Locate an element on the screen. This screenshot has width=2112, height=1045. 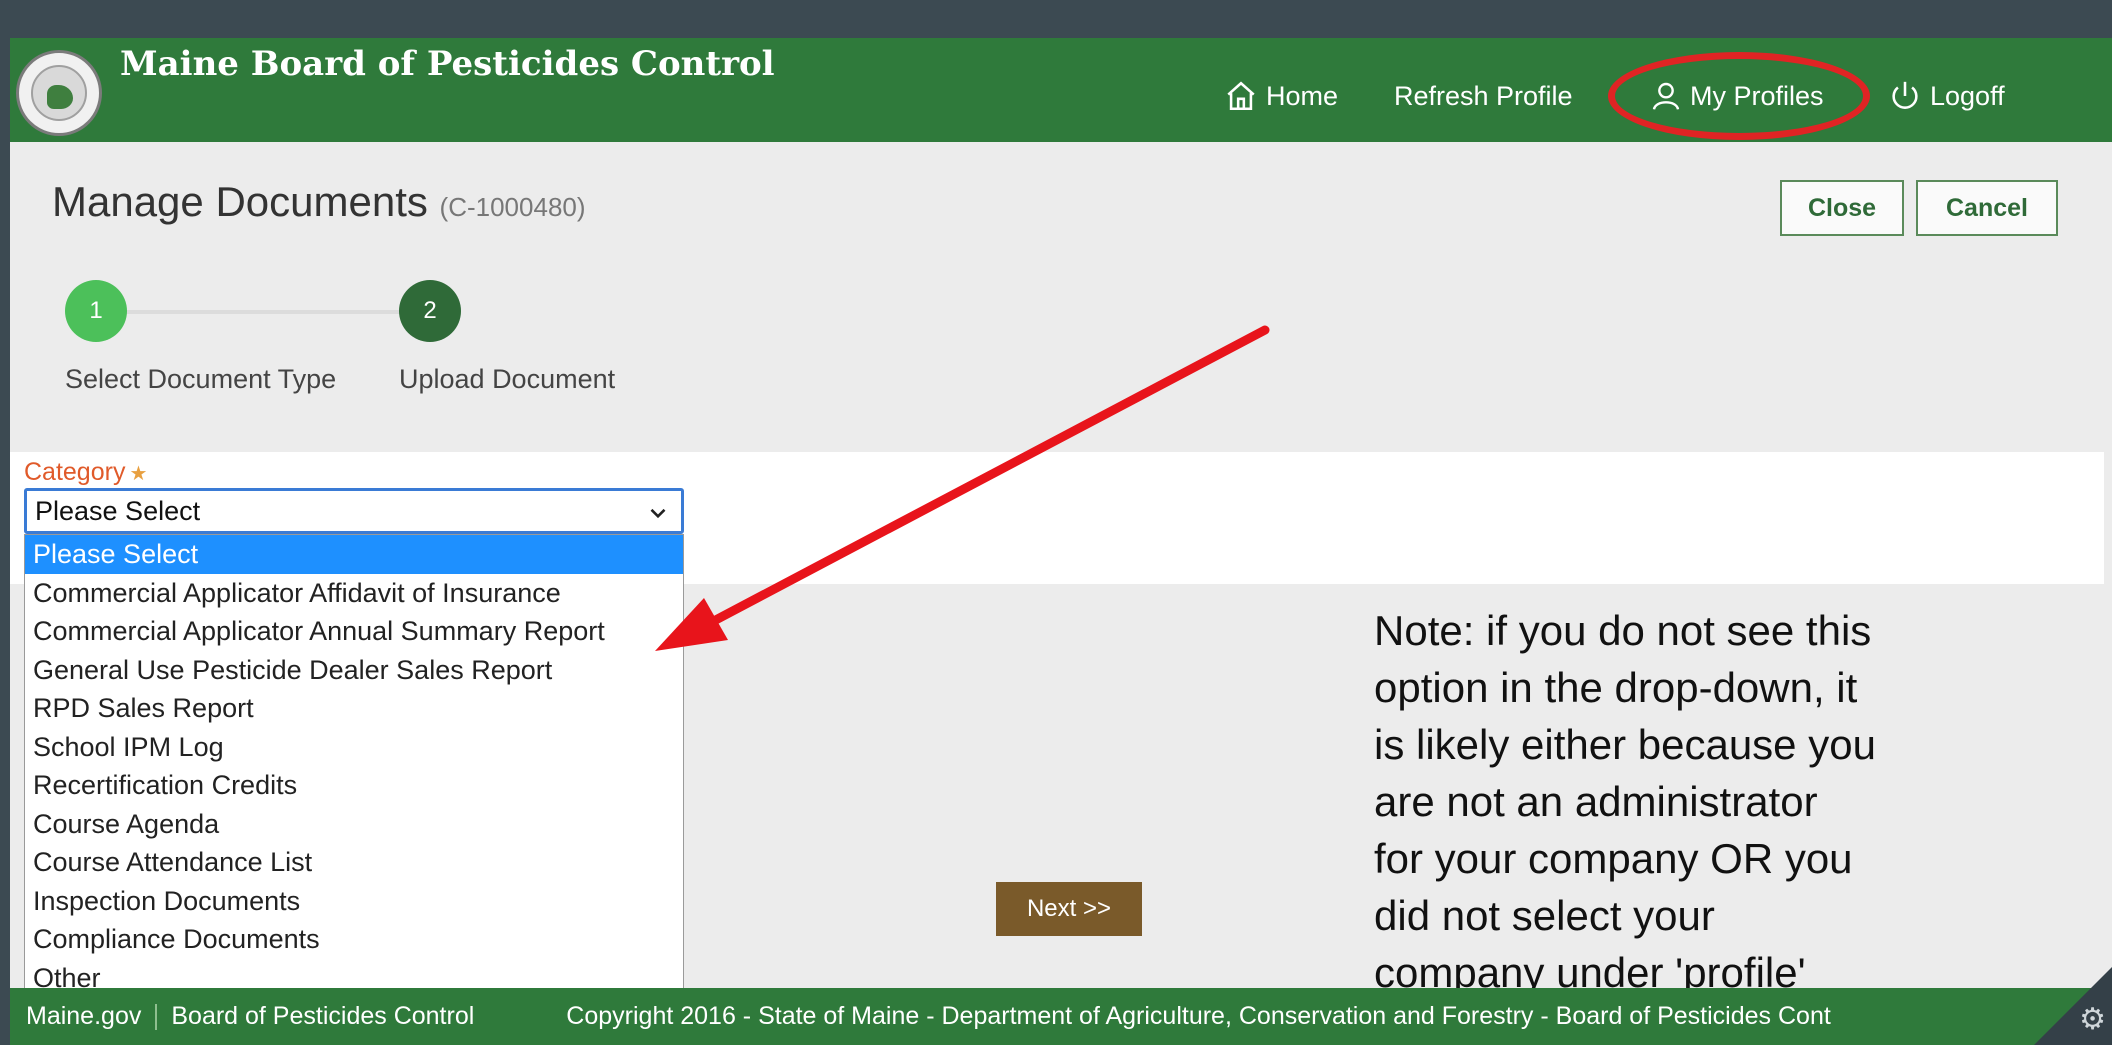
nav-home-label: Home is located at coordinates (1302, 96).